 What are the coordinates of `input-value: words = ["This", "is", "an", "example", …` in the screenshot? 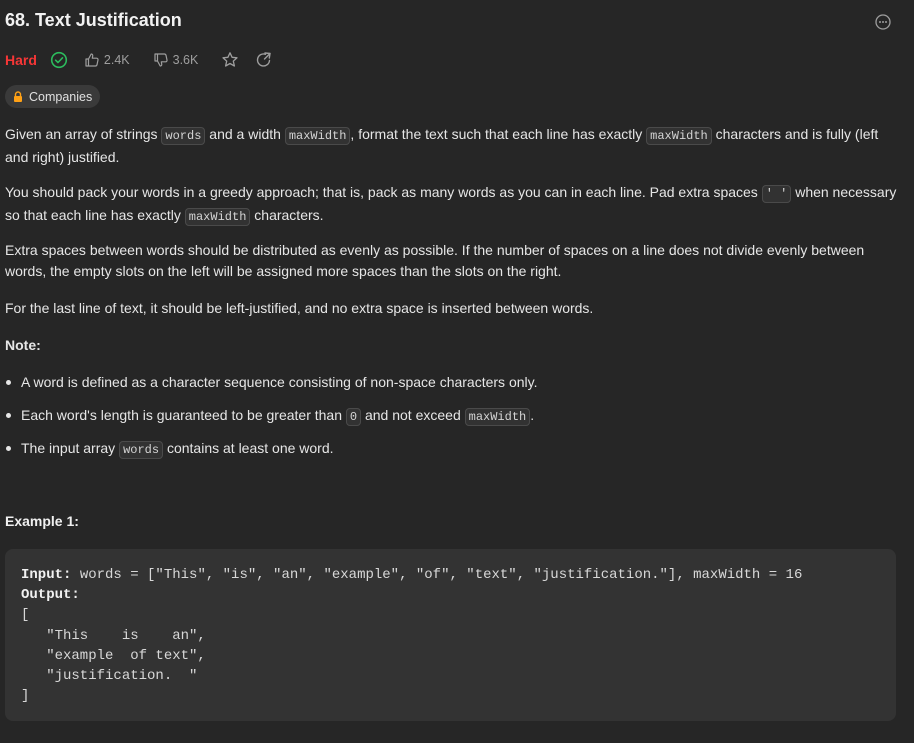 It's located at (437, 575).